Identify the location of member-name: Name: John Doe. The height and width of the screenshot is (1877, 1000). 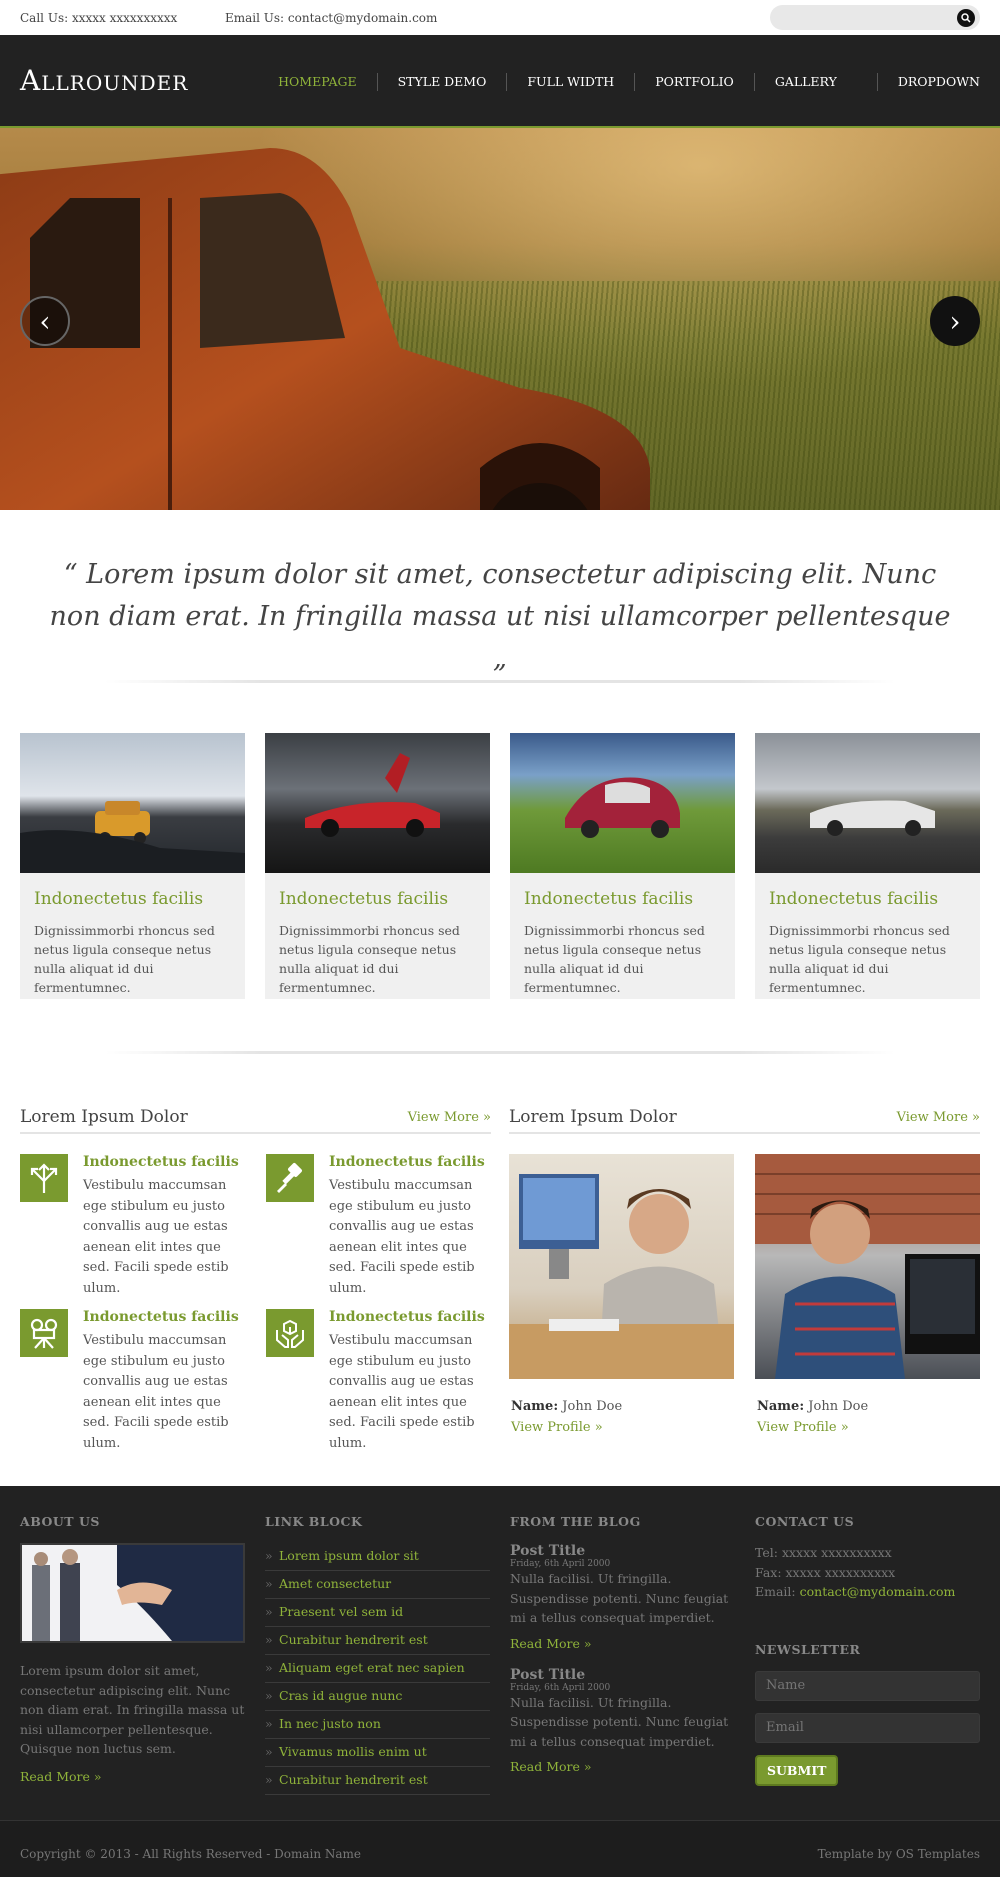
(867, 1396).